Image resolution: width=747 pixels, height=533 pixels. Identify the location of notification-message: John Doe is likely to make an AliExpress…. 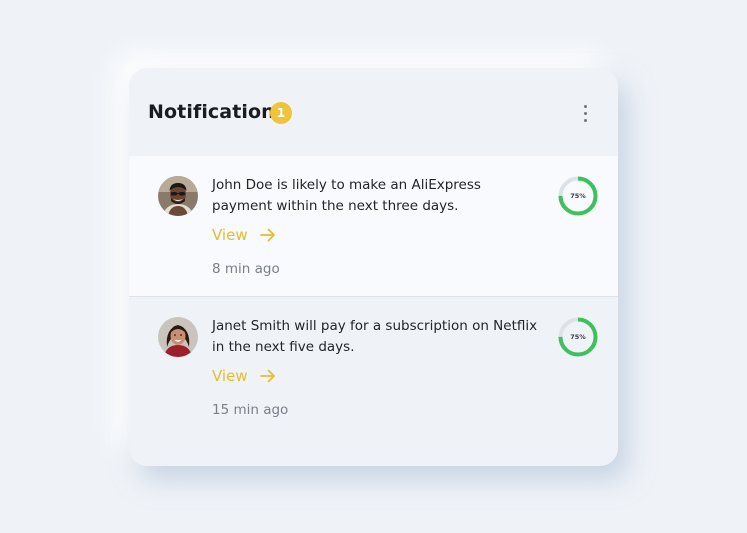
(346, 195).